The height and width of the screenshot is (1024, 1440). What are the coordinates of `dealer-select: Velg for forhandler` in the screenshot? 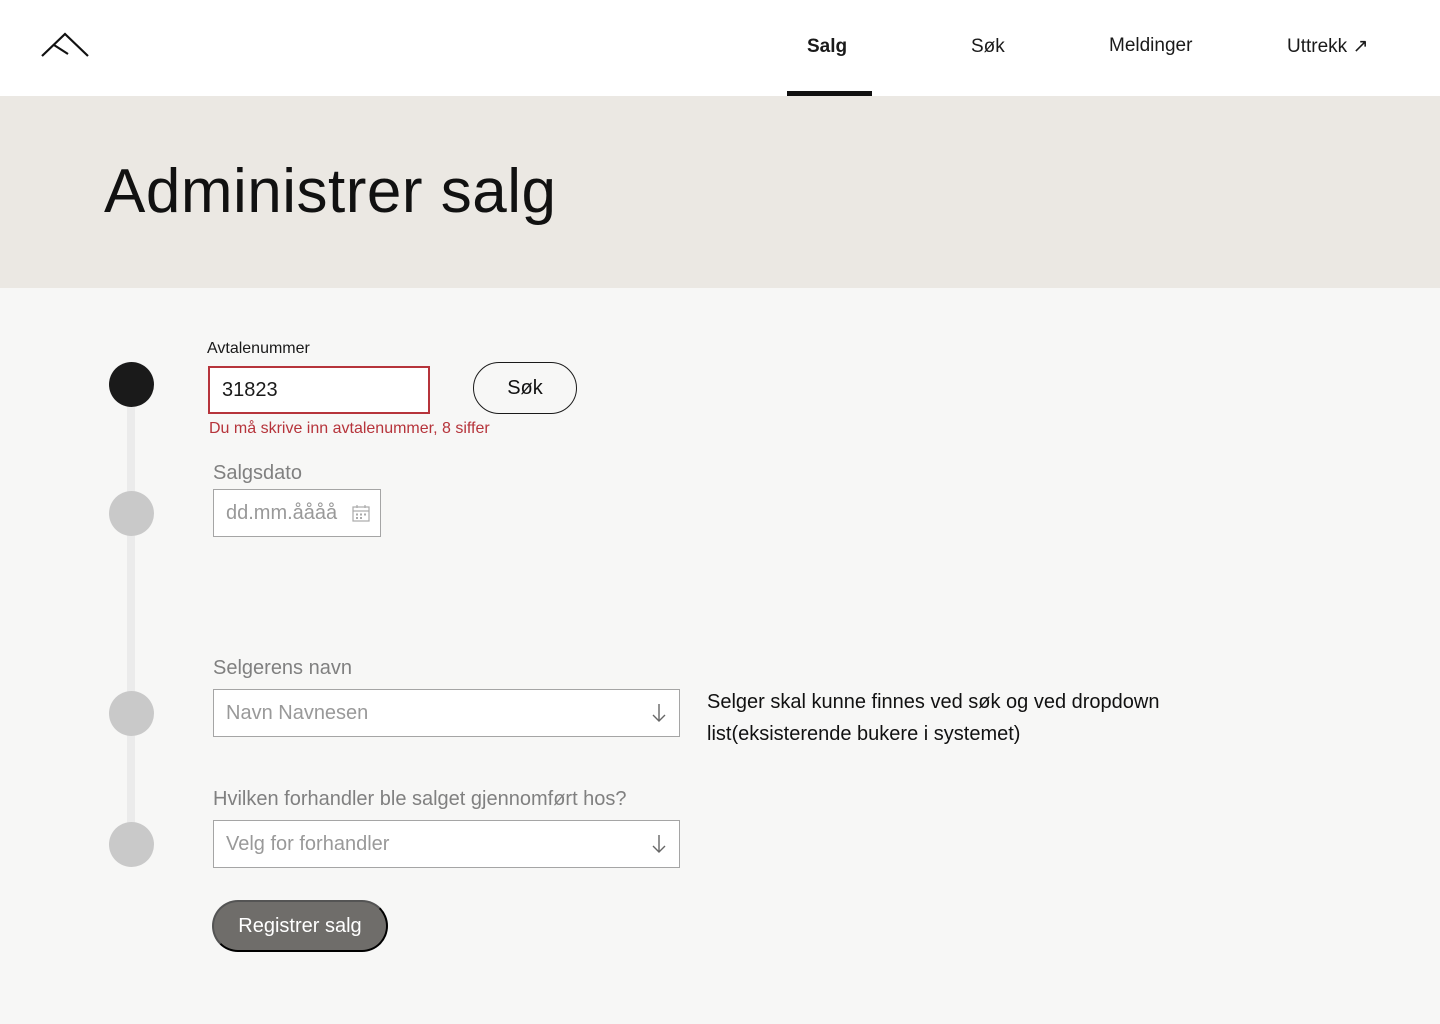 It's located at (446, 844).